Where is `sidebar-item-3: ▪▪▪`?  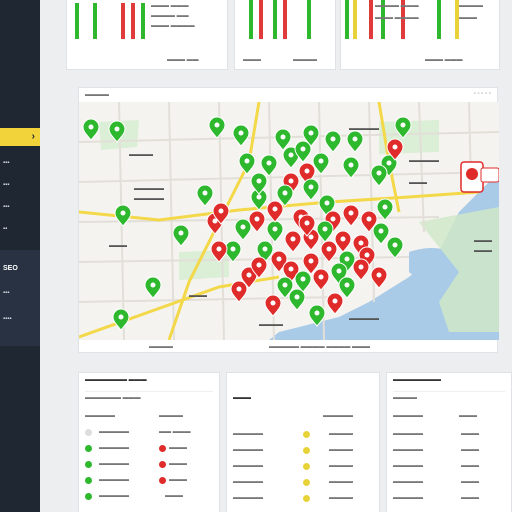 sidebar-item-3: ▪▪▪ is located at coordinates (6, 207).